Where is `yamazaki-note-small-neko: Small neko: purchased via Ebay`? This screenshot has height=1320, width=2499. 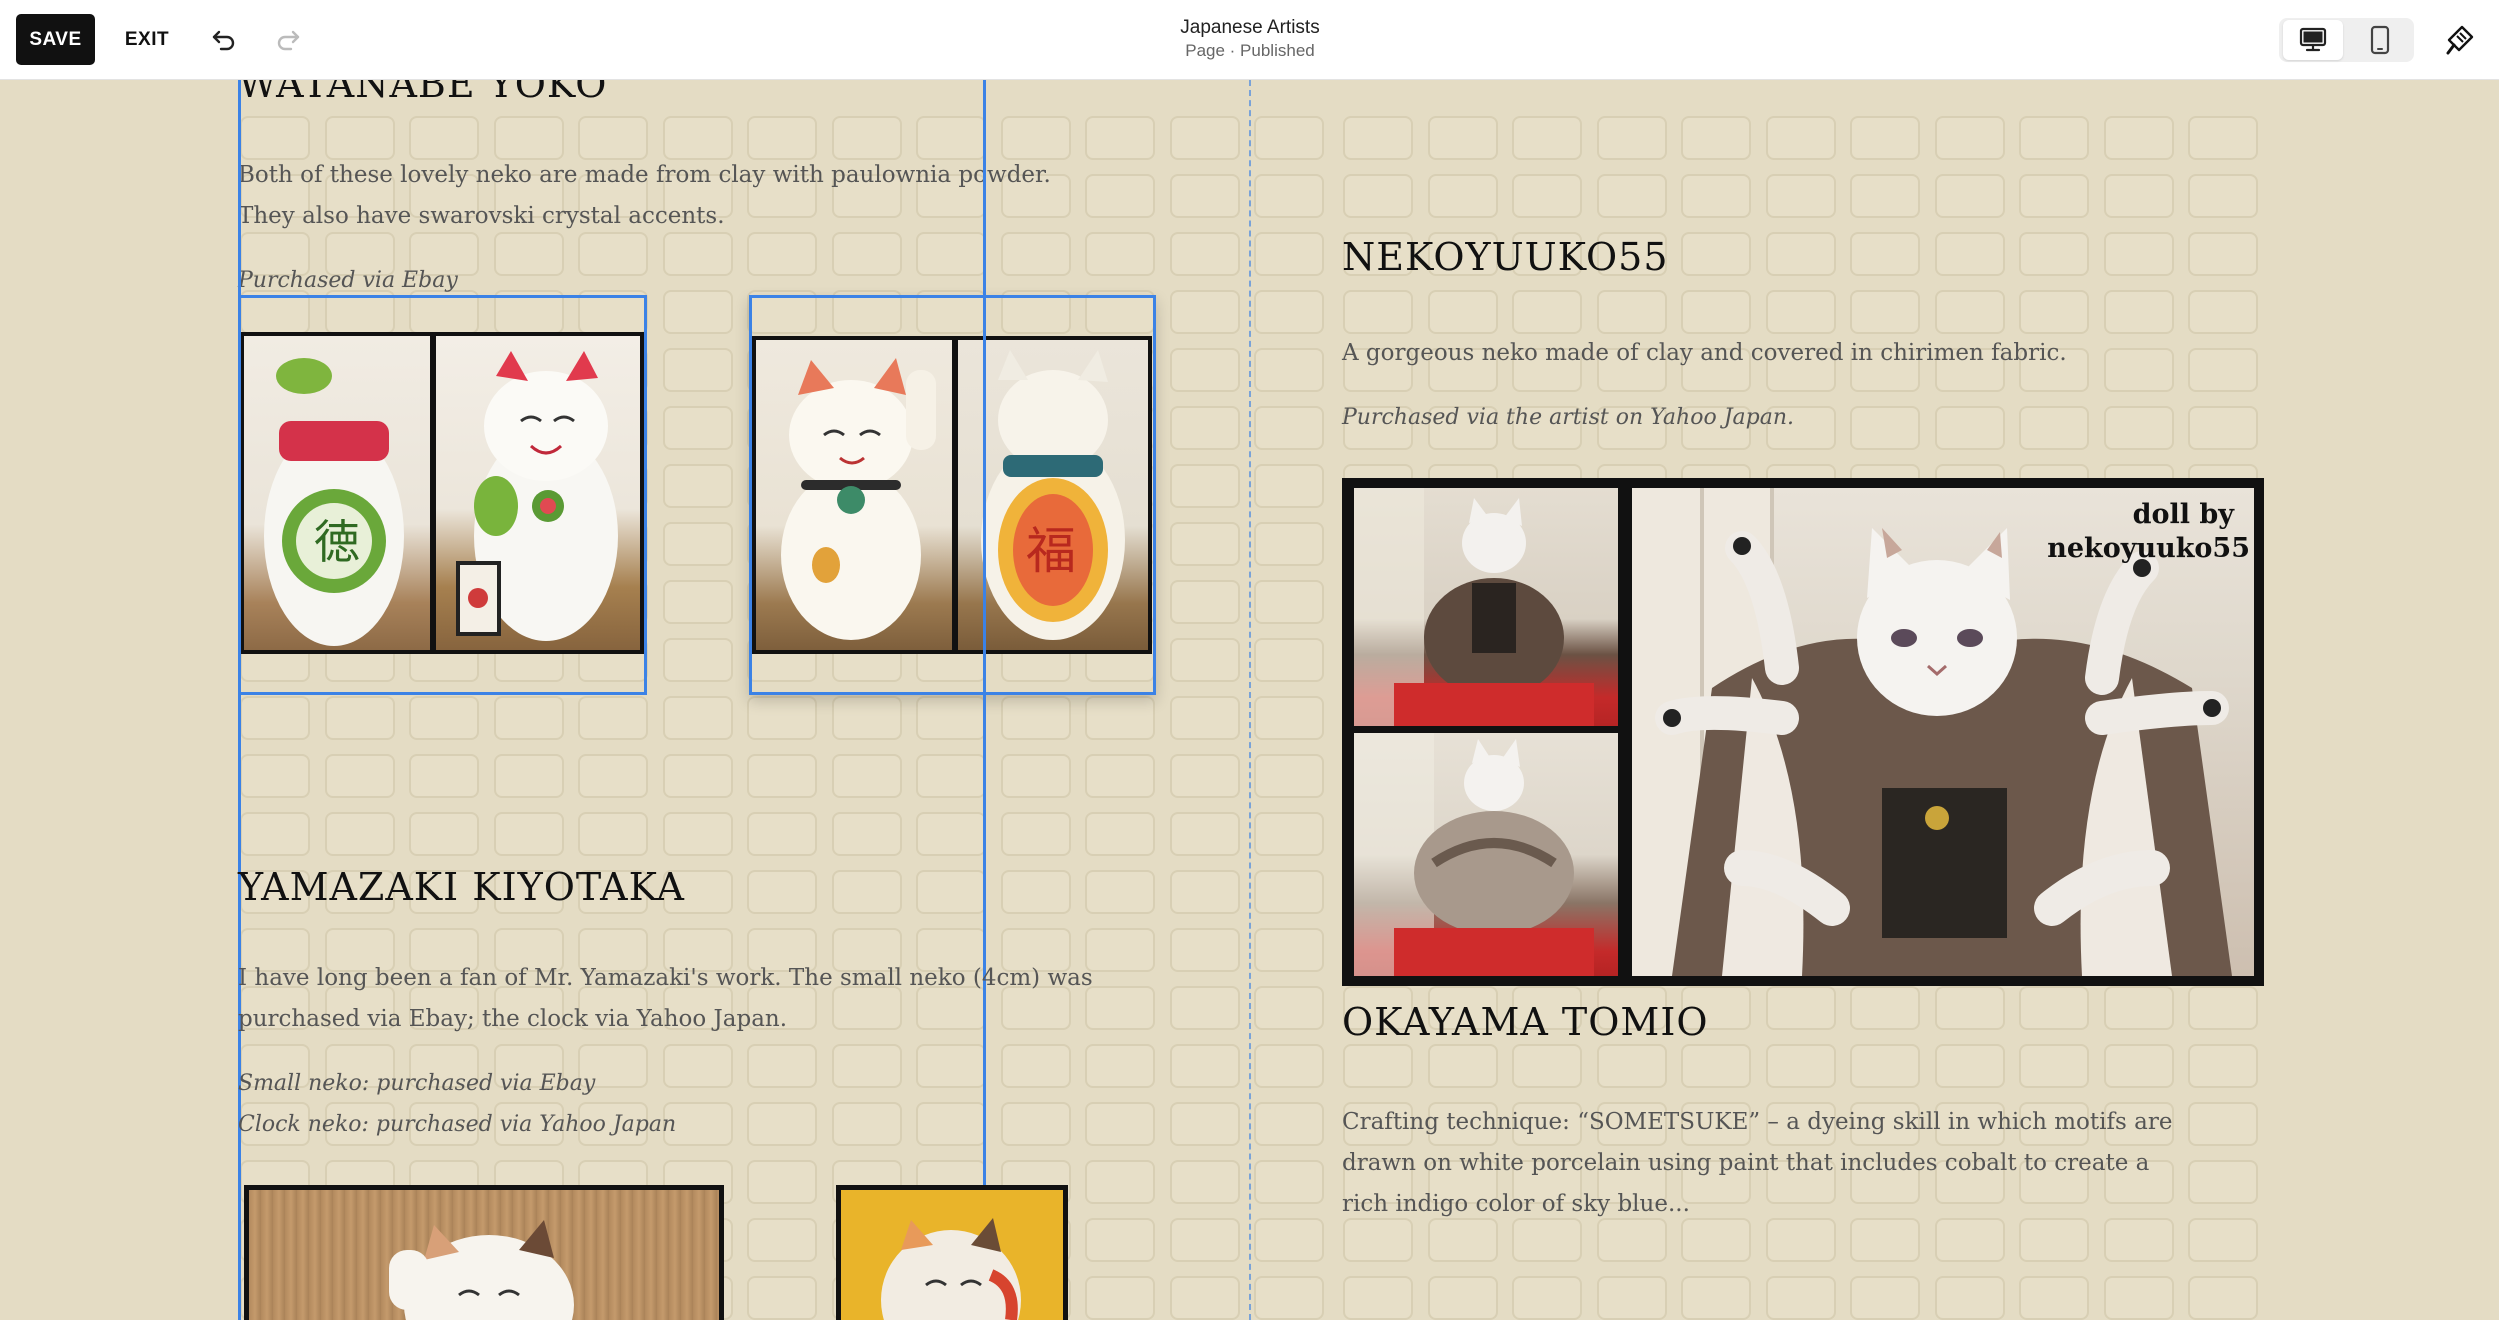
yamazaki-note-small-neko: Small neko: purchased via Ebay is located at coordinates (416, 1083).